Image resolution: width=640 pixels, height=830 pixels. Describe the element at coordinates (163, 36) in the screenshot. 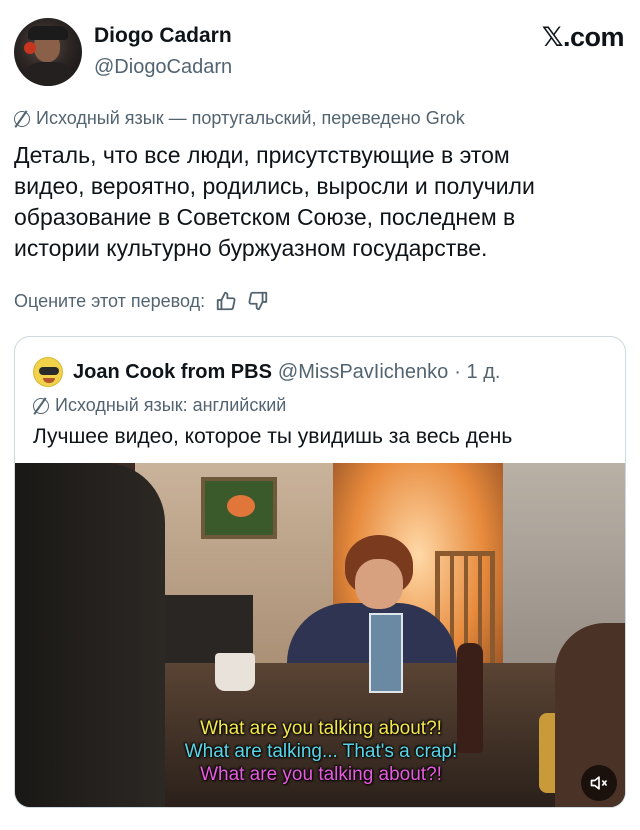

I see `author-name: Diogo Cadarn` at that location.